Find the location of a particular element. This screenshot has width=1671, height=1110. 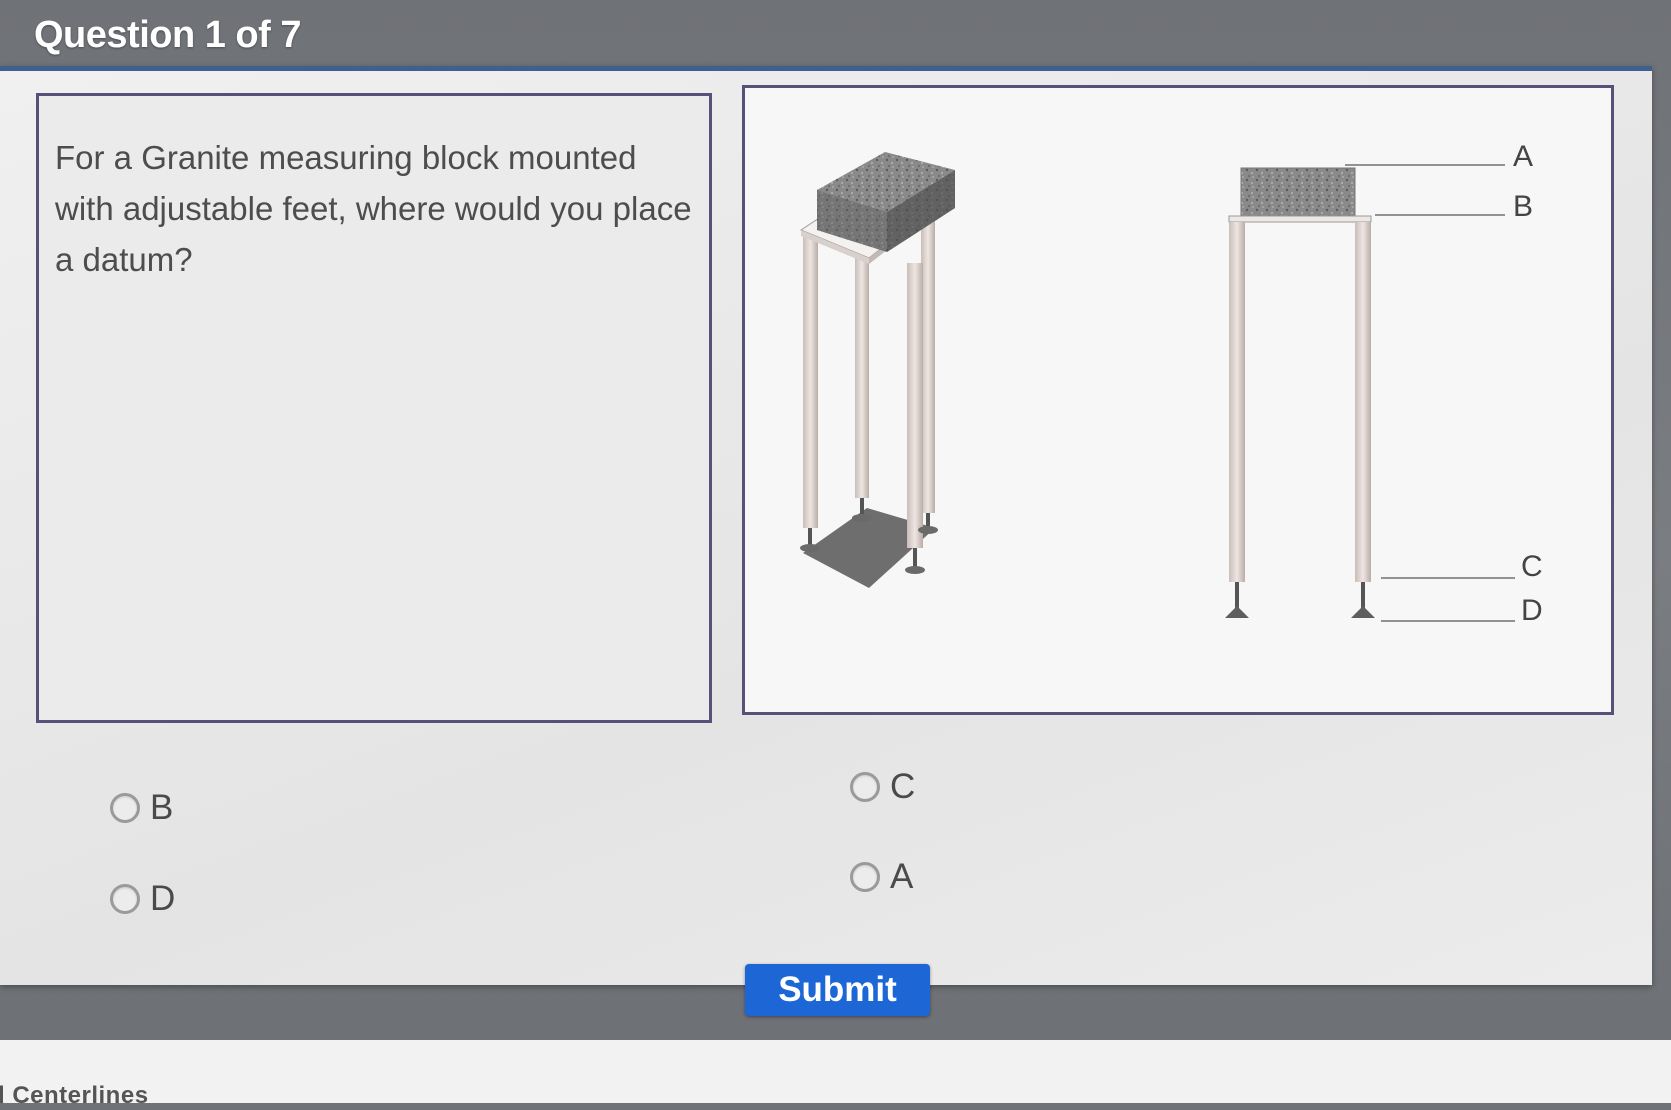

figure-label-a: A is located at coordinates (1523, 156).